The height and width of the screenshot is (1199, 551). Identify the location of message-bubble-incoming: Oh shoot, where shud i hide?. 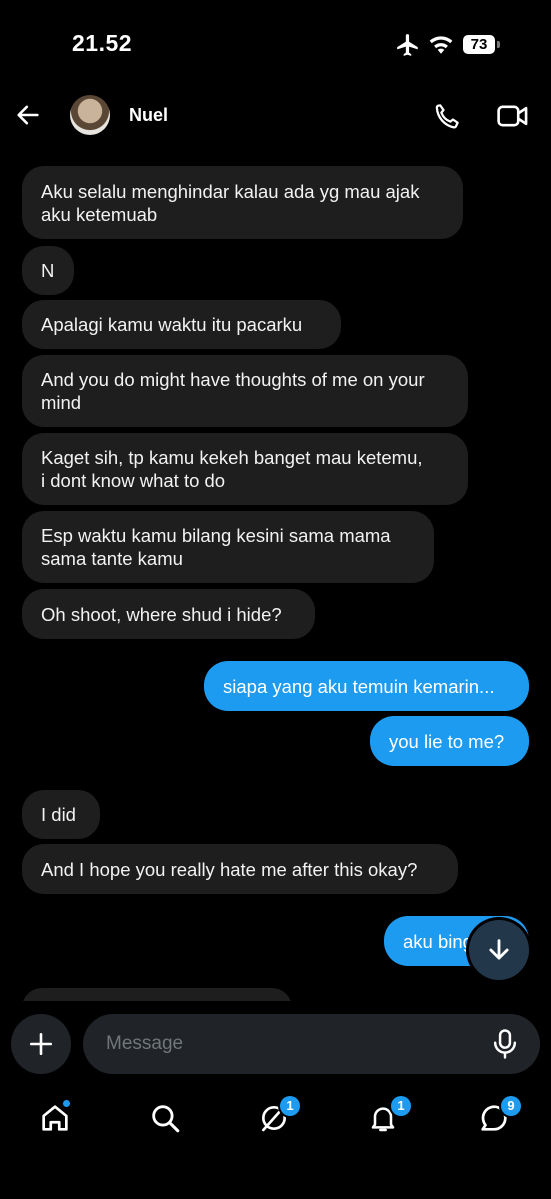
(168, 614).